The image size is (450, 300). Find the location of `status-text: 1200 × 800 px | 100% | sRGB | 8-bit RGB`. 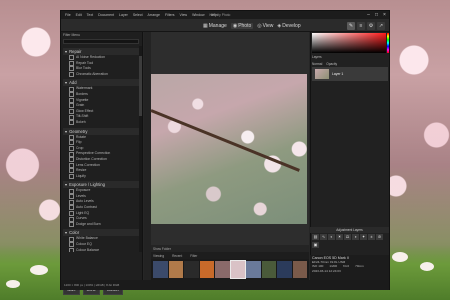

status-text: 1200 × 800 px | 100% | sRGB | 8-bit RGB is located at coordinates (92, 285).